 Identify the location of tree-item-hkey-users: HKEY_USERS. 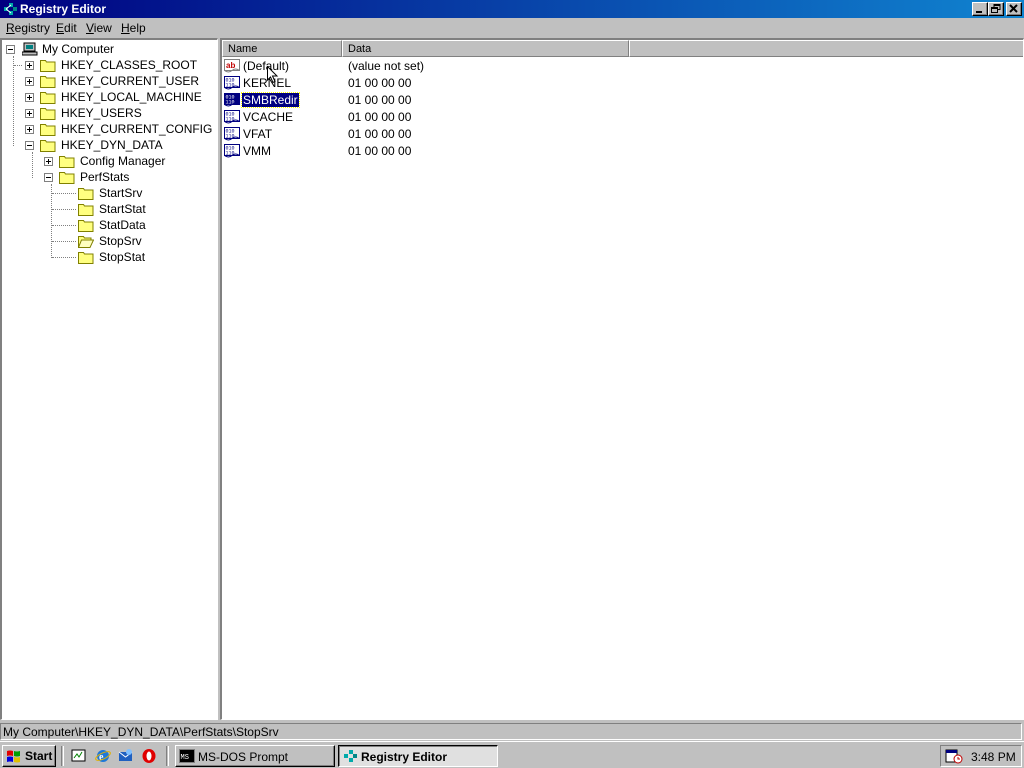
(102, 113).